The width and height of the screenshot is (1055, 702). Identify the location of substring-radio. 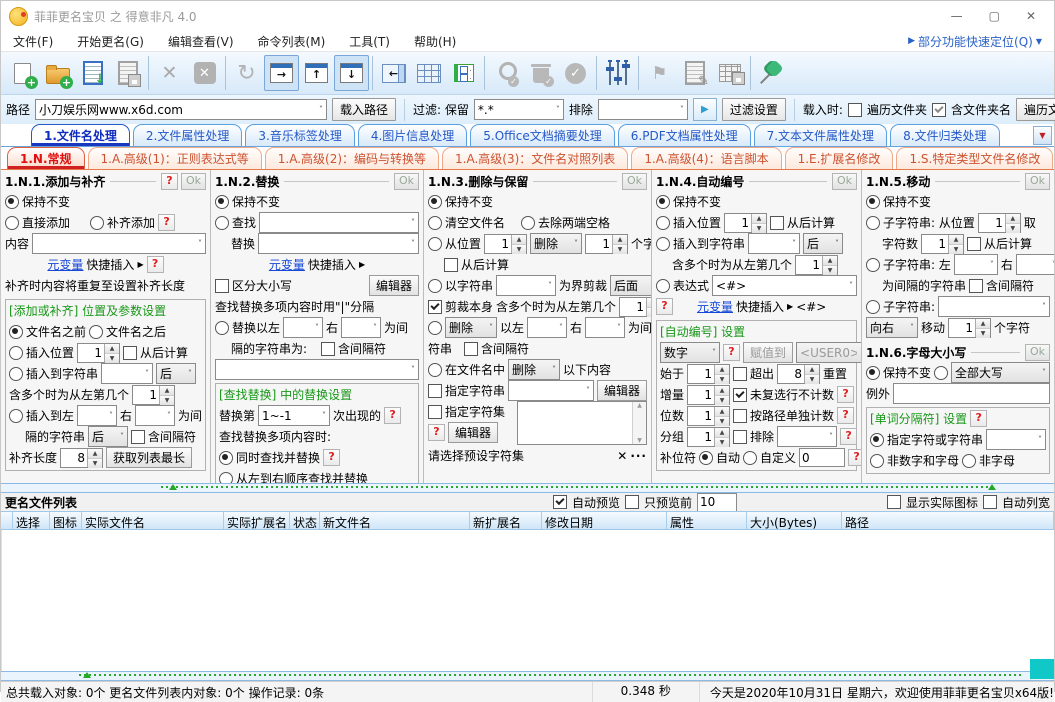
(873, 306).